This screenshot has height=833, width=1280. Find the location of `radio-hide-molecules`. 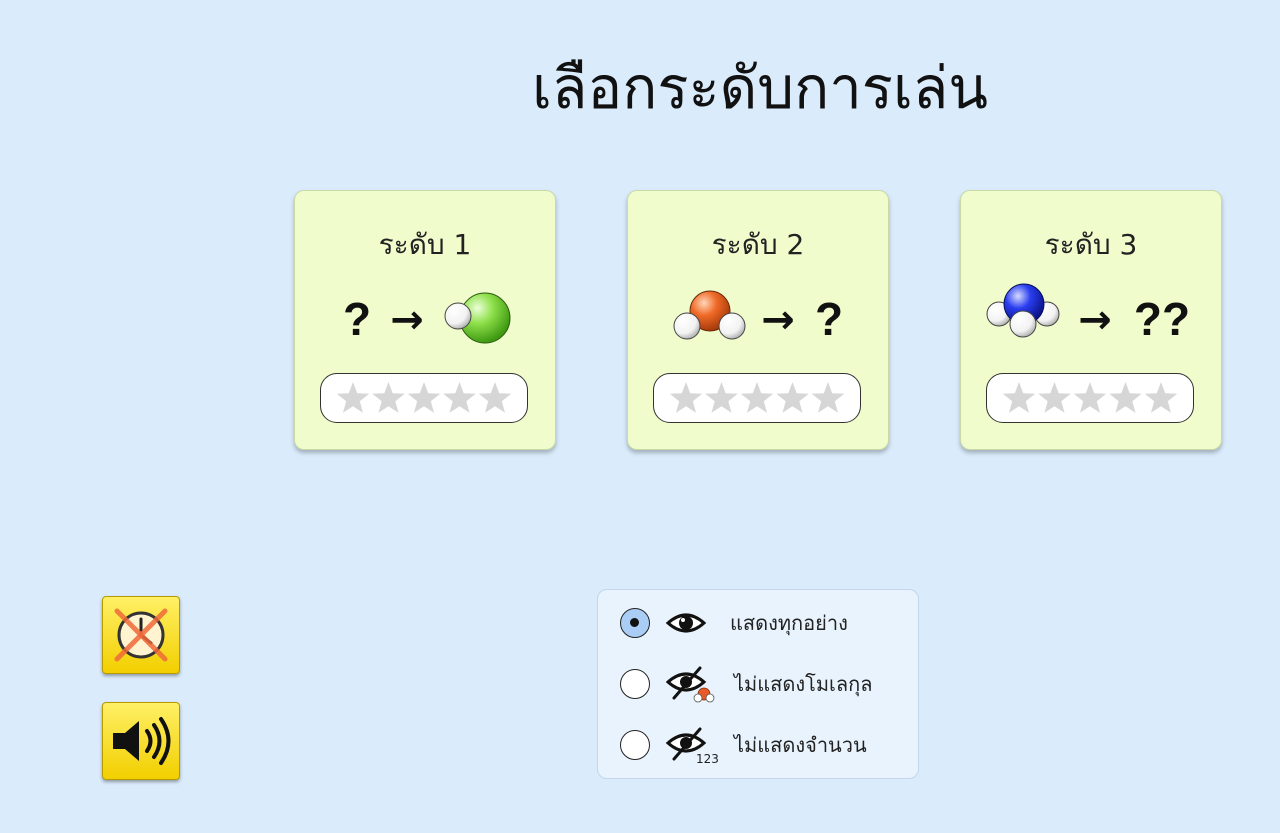

radio-hide-molecules is located at coordinates (635, 684).